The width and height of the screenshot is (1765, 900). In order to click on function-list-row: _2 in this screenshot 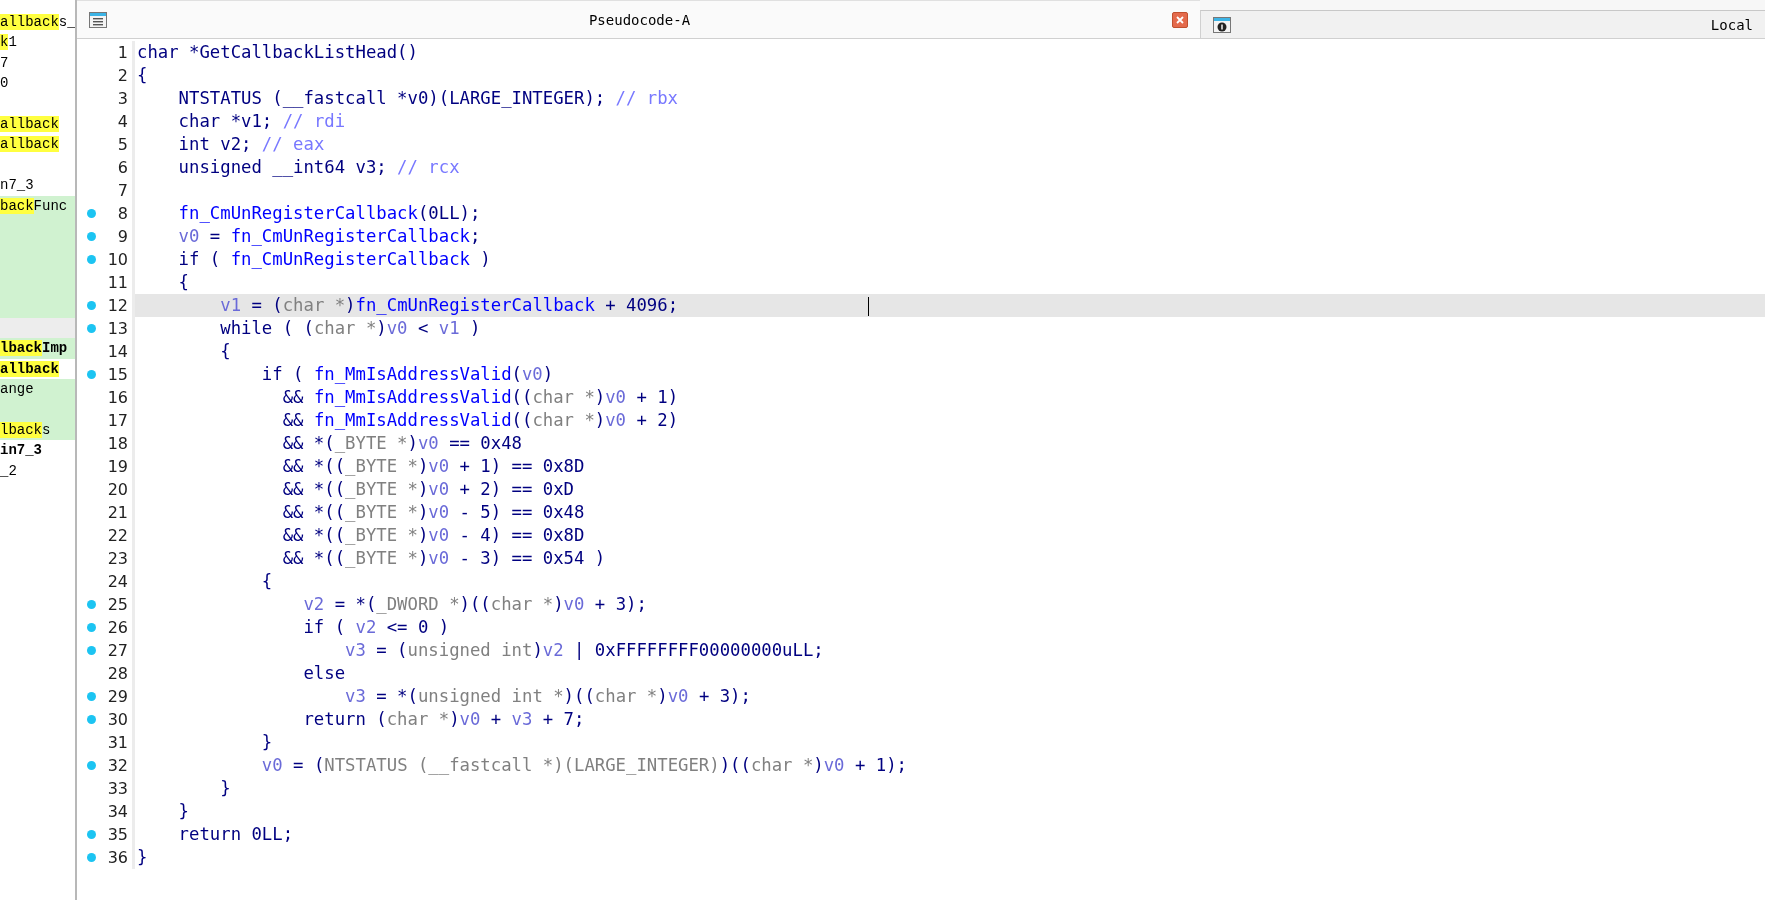, I will do `click(37, 471)`.